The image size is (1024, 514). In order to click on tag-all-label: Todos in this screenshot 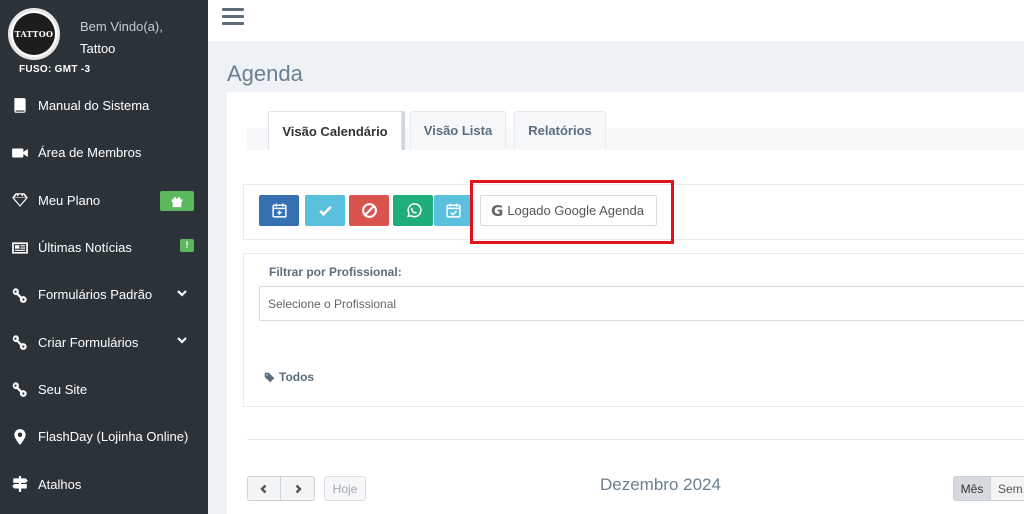, I will do `click(297, 377)`.